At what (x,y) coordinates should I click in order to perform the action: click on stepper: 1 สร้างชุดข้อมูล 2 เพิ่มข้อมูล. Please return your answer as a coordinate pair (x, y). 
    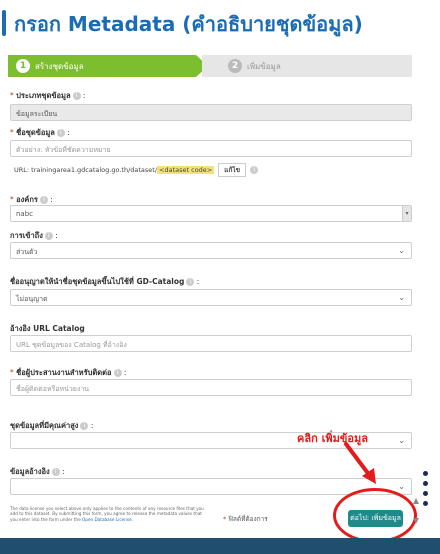
    Looking at the image, I should click on (210, 66).